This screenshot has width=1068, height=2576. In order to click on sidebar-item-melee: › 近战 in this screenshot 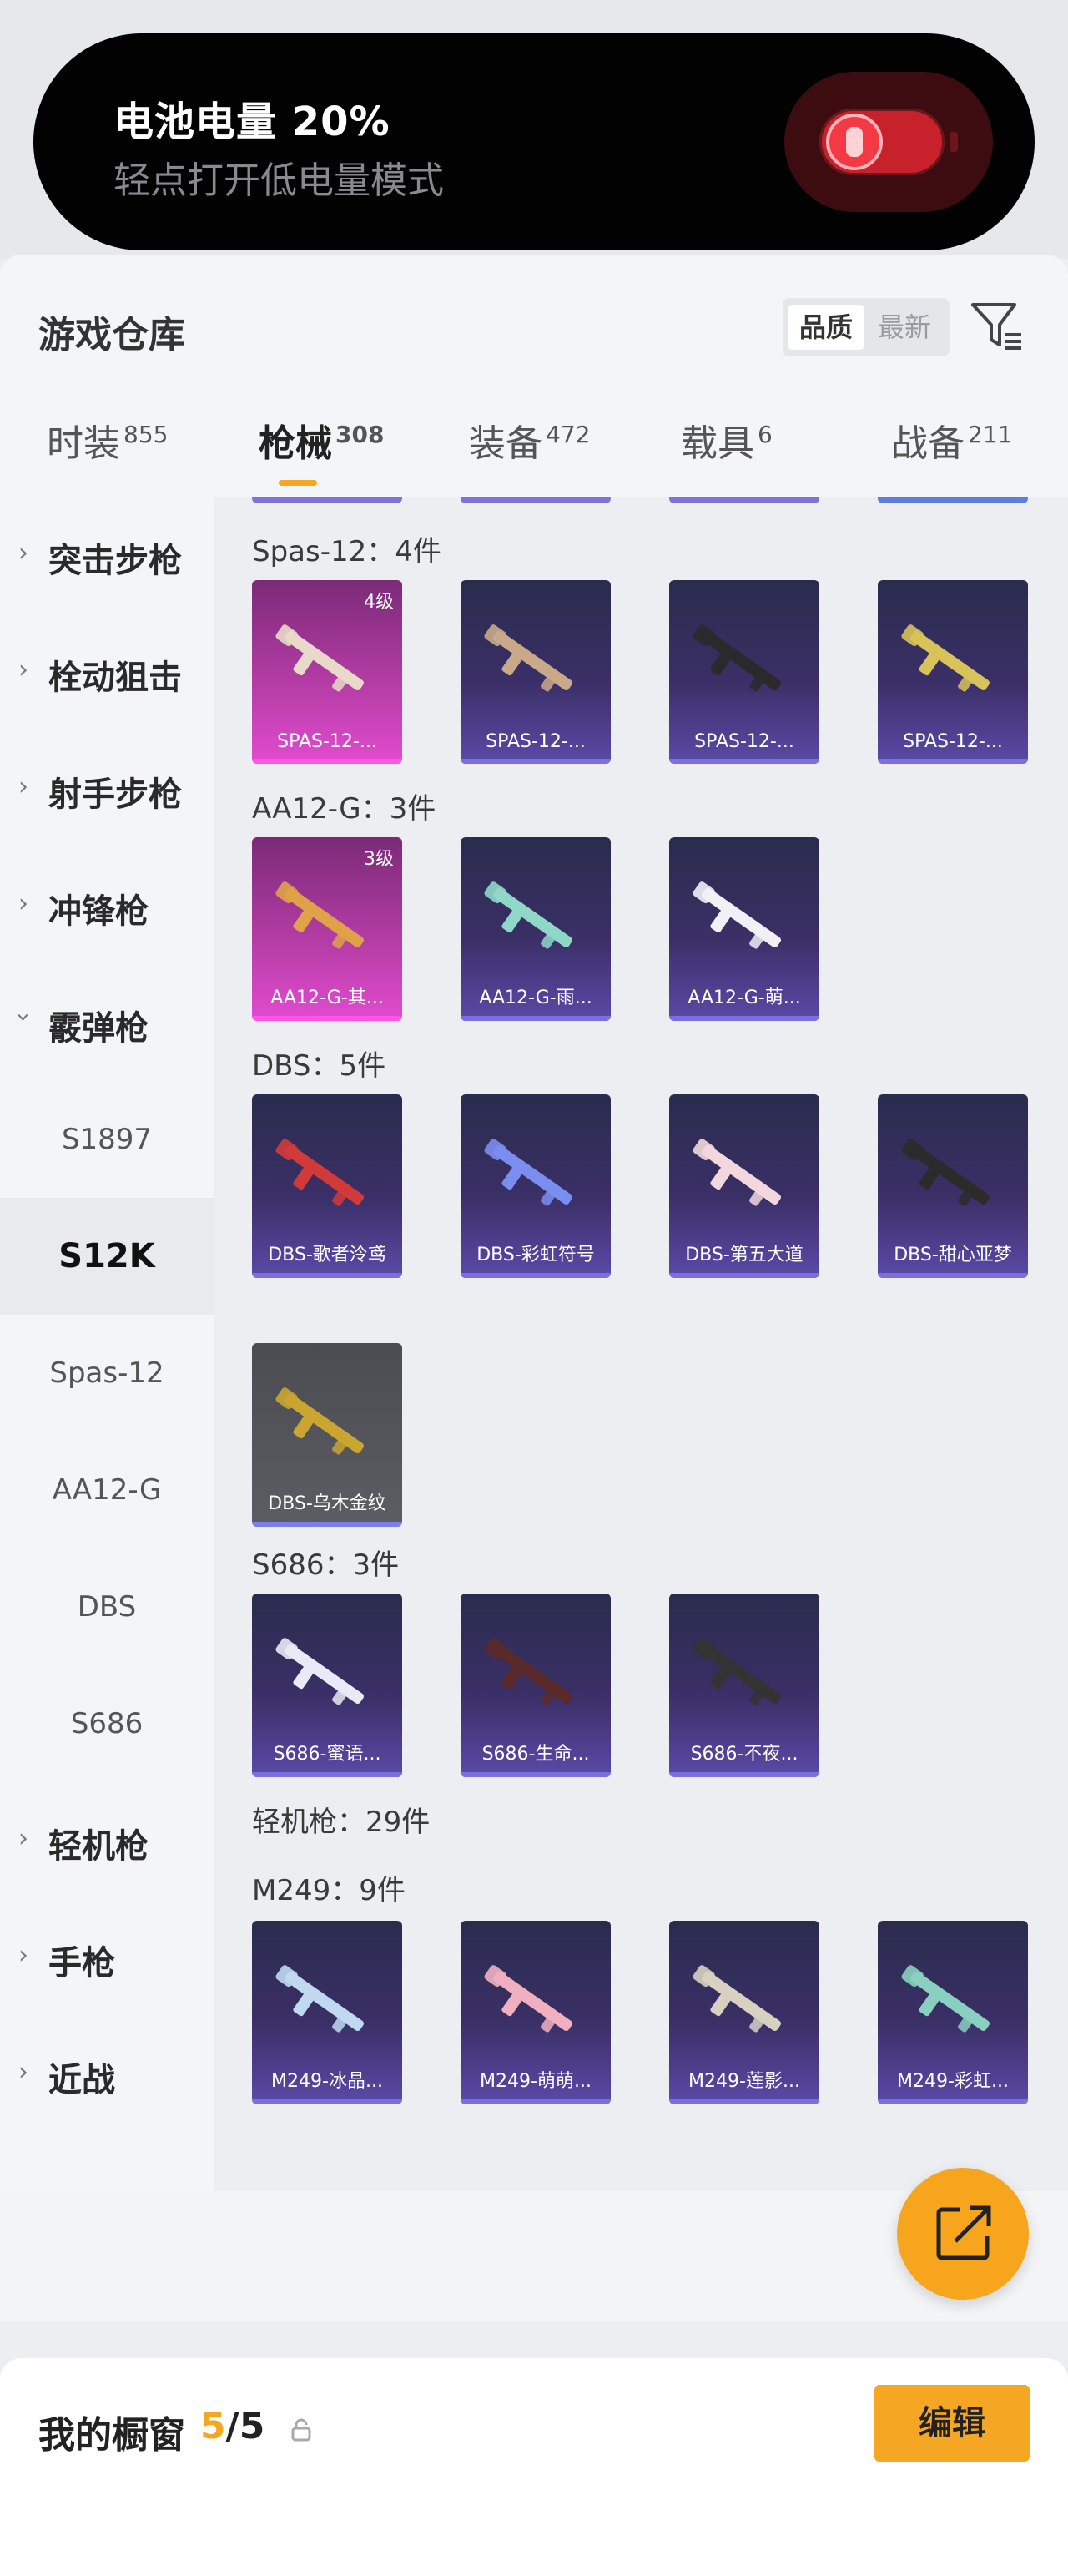, I will do `click(107, 2074)`.